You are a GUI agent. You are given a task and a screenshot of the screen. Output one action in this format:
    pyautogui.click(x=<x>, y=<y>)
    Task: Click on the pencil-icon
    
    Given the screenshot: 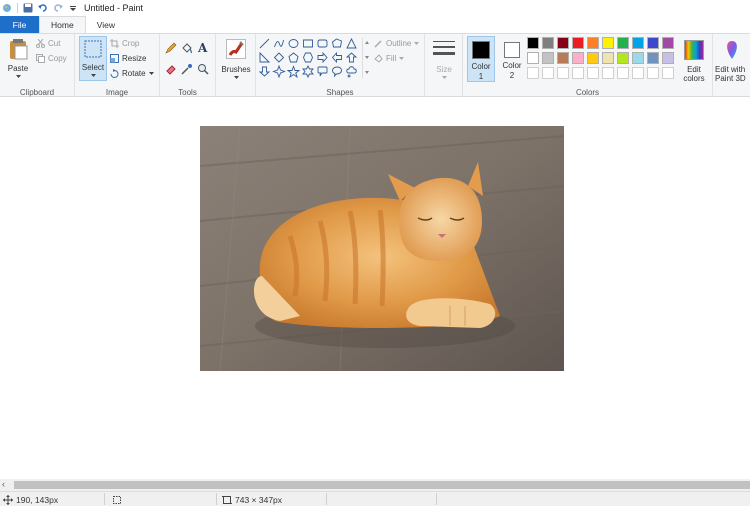 What is the action you would take?
    pyautogui.click(x=171, y=48)
    